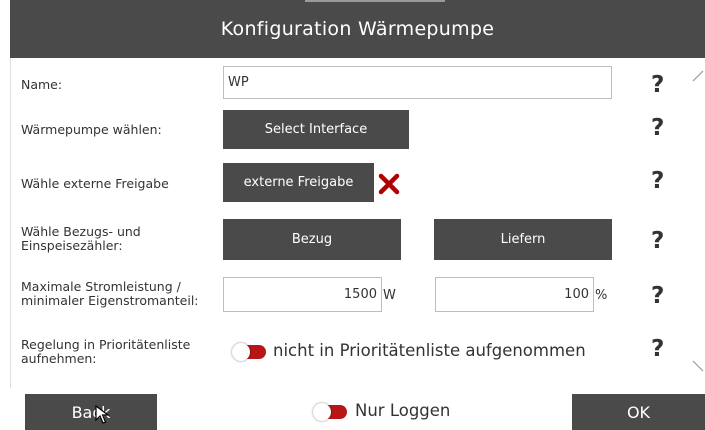 Image resolution: width=705 pixels, height=430 pixels. What do you see at coordinates (316, 129) in the screenshot?
I see `select-interface-button: Select Interface` at bounding box center [316, 129].